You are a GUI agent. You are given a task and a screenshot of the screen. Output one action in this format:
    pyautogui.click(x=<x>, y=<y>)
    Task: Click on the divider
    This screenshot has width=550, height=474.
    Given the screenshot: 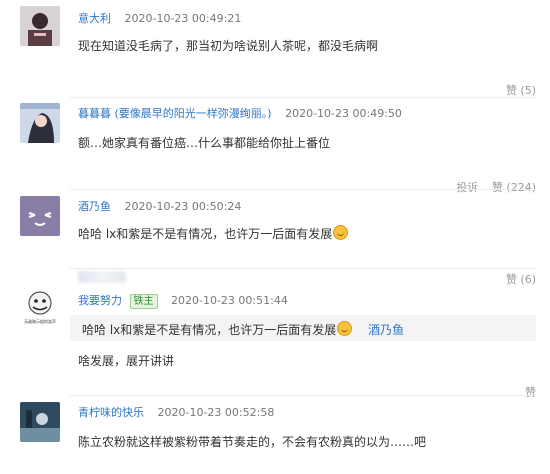 What is the action you would take?
    pyautogui.click(x=303, y=268)
    